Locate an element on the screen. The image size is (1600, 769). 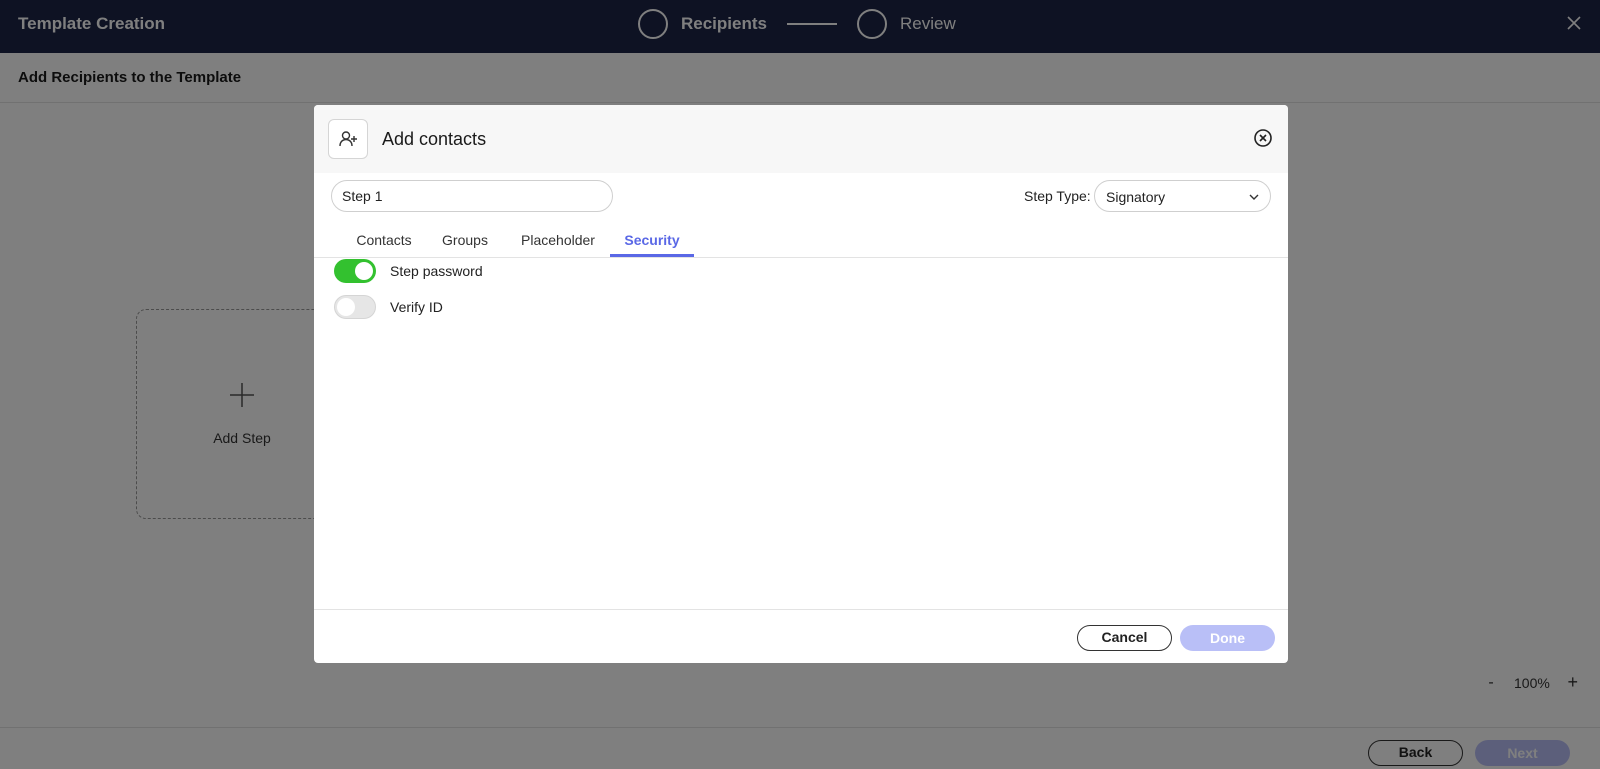
modal-header: Add contacts is located at coordinates (801, 139).